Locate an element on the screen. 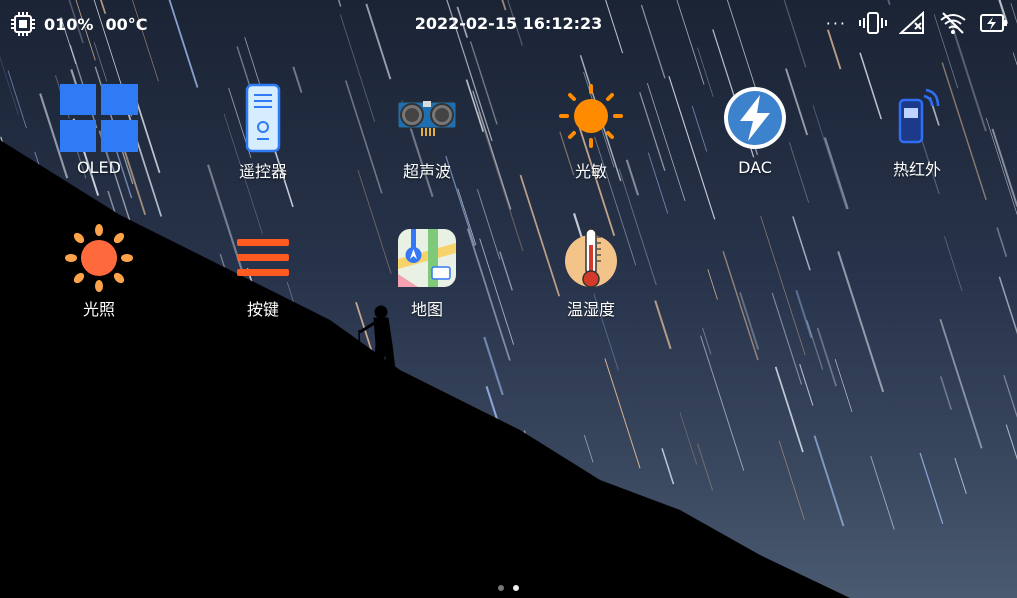  menu-lines-icon is located at coordinates (263, 258).